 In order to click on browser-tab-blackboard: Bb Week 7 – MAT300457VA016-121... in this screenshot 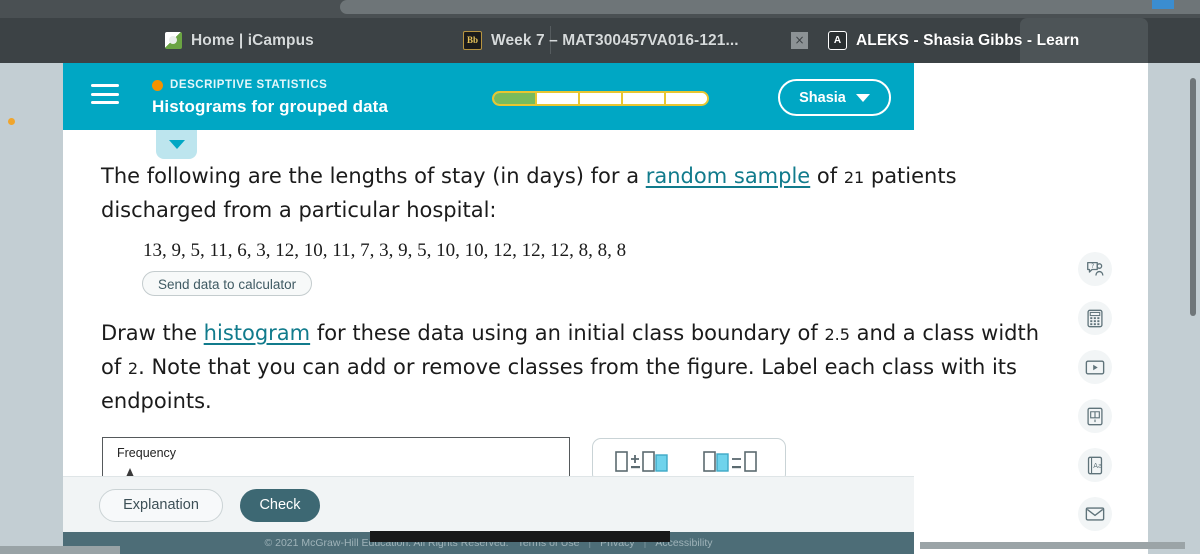, I will do `click(601, 40)`.